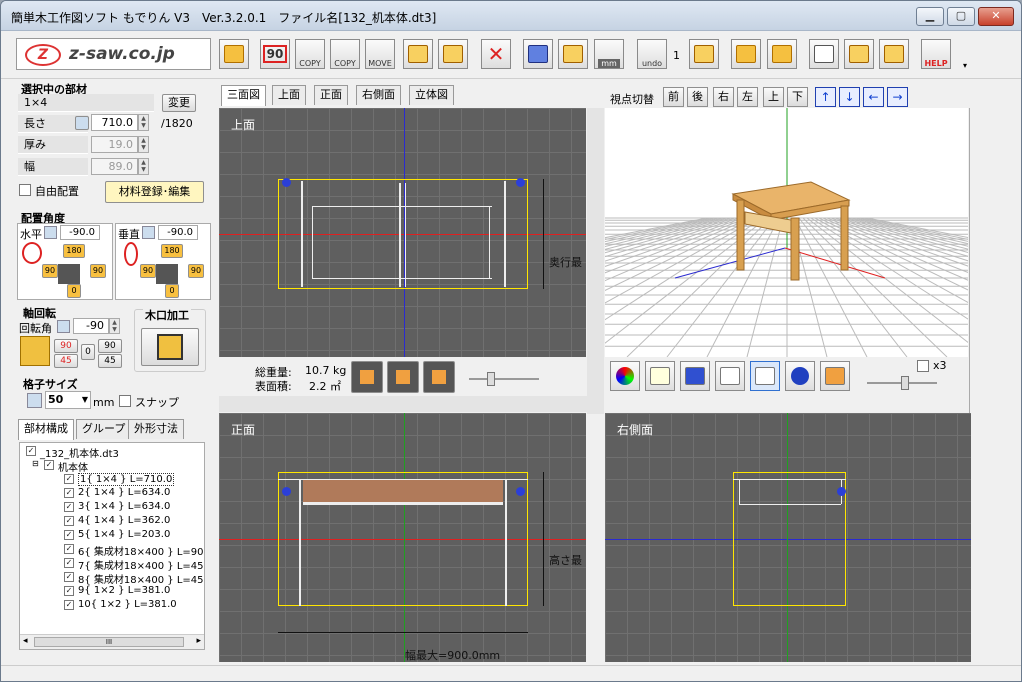 Image resolution: width=1022 pixels, height=682 pixels. I want to click on export-button, so click(234, 54).